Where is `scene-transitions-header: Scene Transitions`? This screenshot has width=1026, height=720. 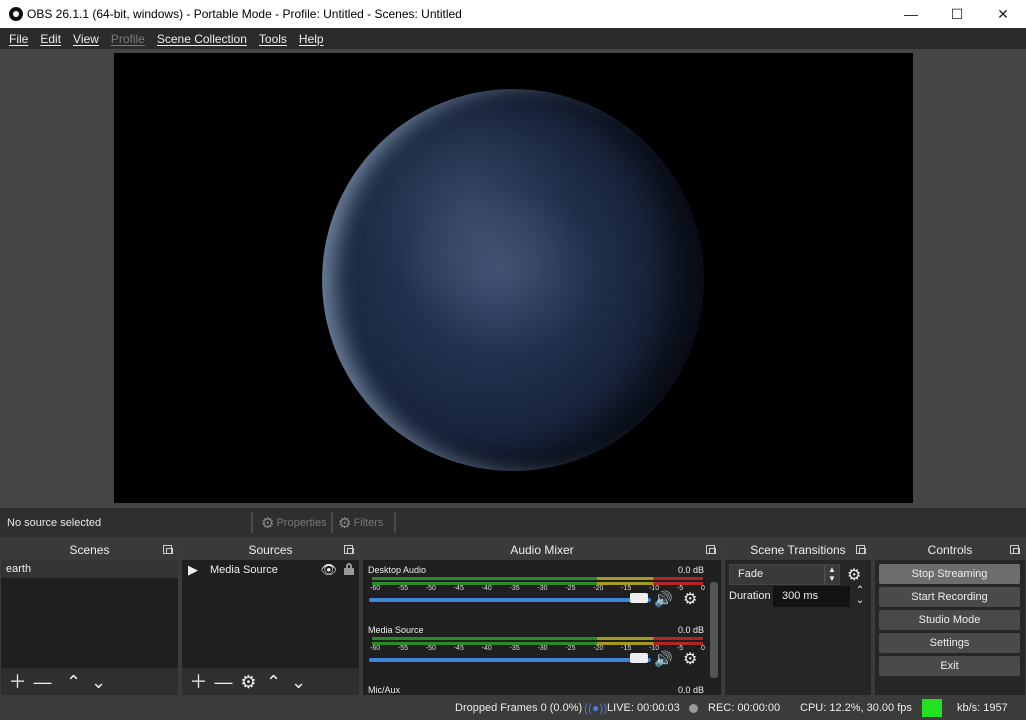
scene-transitions-header: Scene Transitions is located at coordinates (798, 550).